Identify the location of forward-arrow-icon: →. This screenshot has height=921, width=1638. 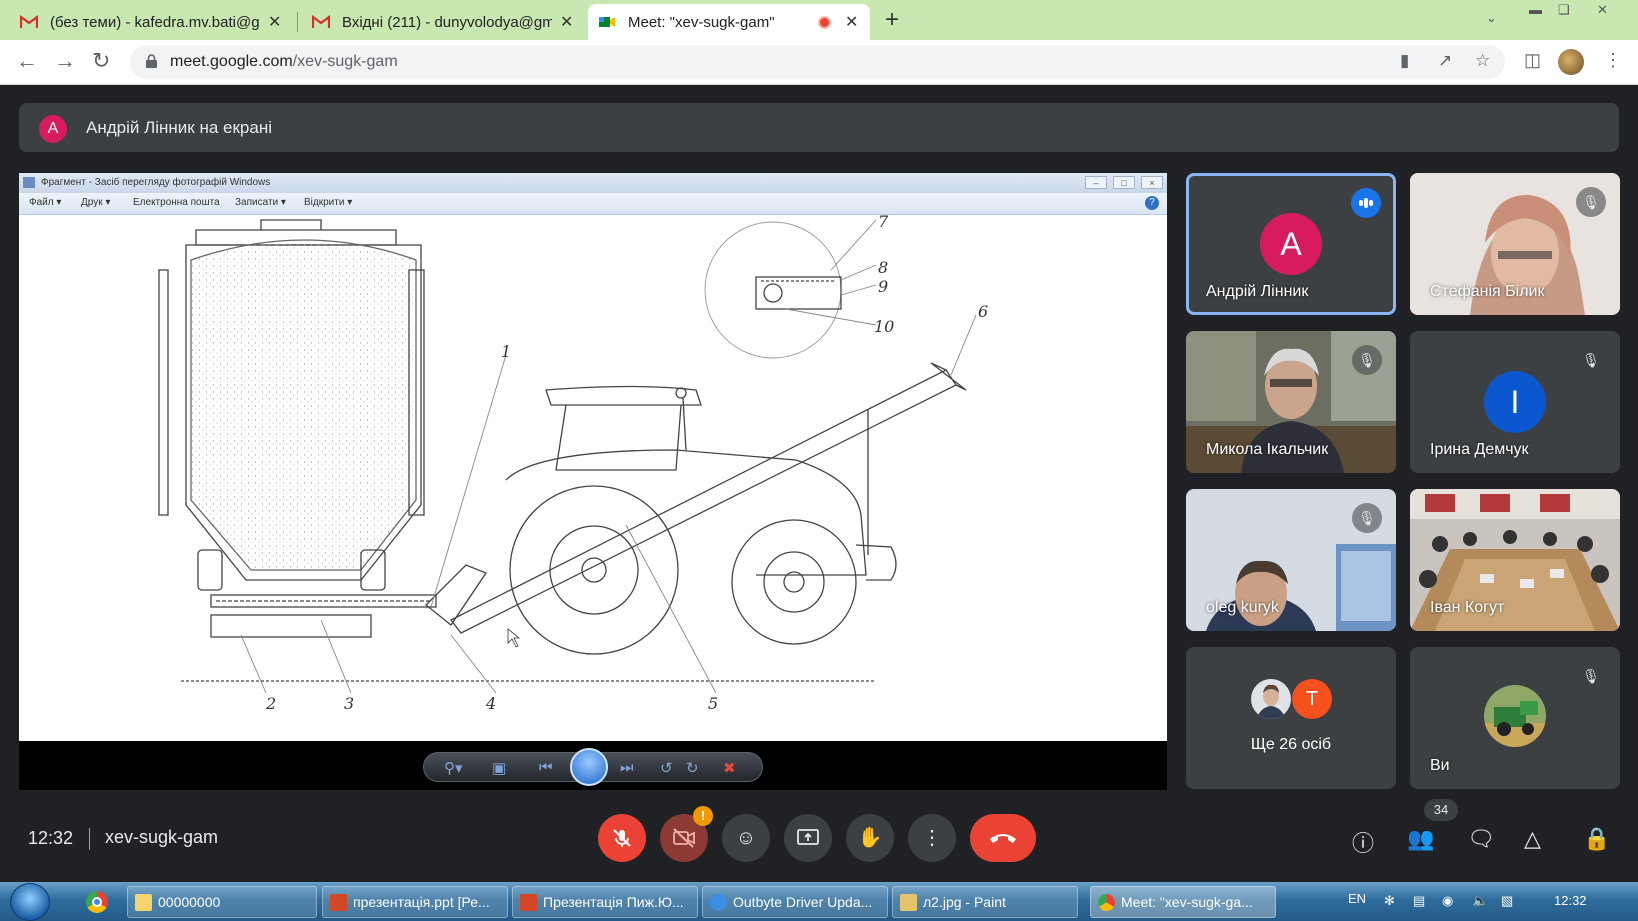
(65, 61).